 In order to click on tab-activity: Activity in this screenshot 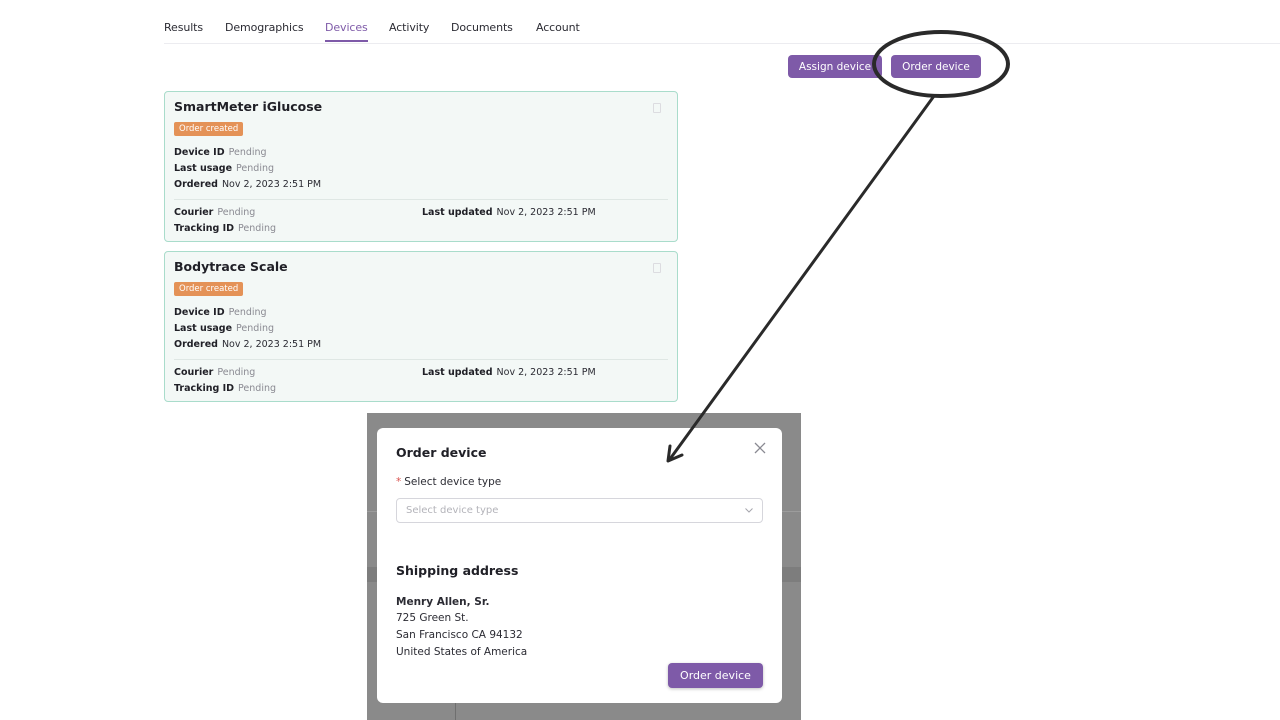, I will do `click(409, 30)`.